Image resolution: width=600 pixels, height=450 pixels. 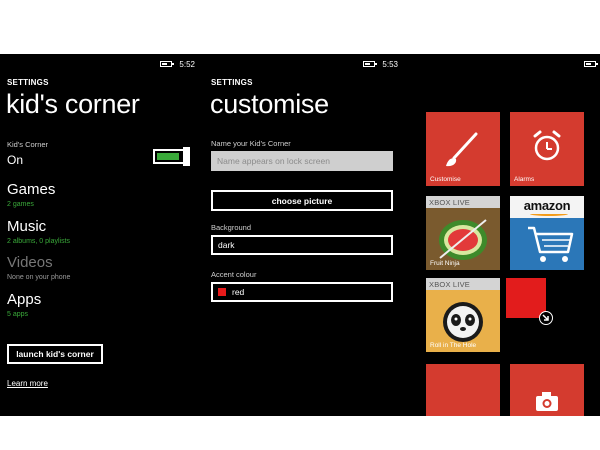 I want to click on camera-icon, so click(x=547, y=401).